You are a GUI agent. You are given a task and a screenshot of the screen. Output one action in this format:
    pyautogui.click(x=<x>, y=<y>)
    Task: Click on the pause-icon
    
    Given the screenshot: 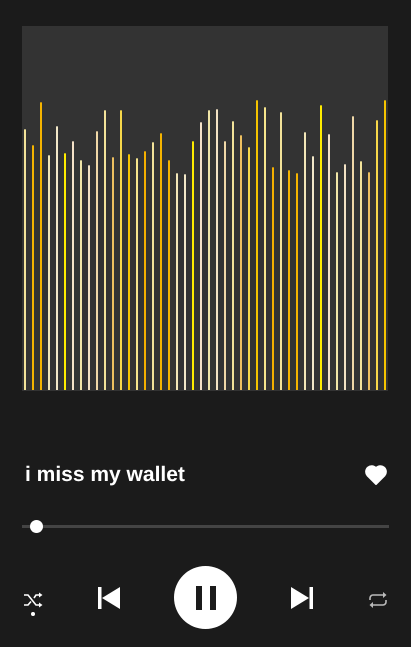 What is the action you would take?
    pyautogui.click(x=206, y=598)
    